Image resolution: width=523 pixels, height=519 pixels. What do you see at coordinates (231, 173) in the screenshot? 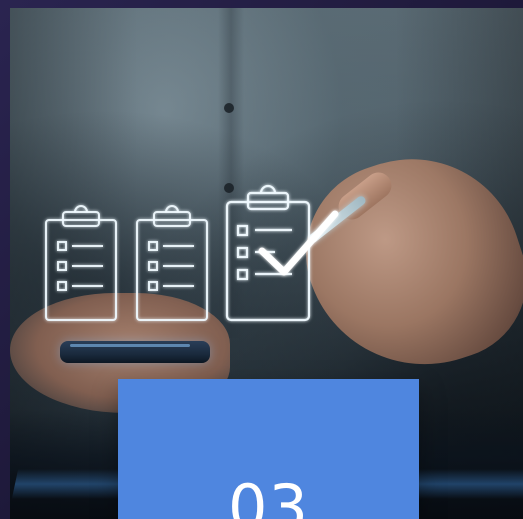
I see `shirt-placket` at bounding box center [231, 173].